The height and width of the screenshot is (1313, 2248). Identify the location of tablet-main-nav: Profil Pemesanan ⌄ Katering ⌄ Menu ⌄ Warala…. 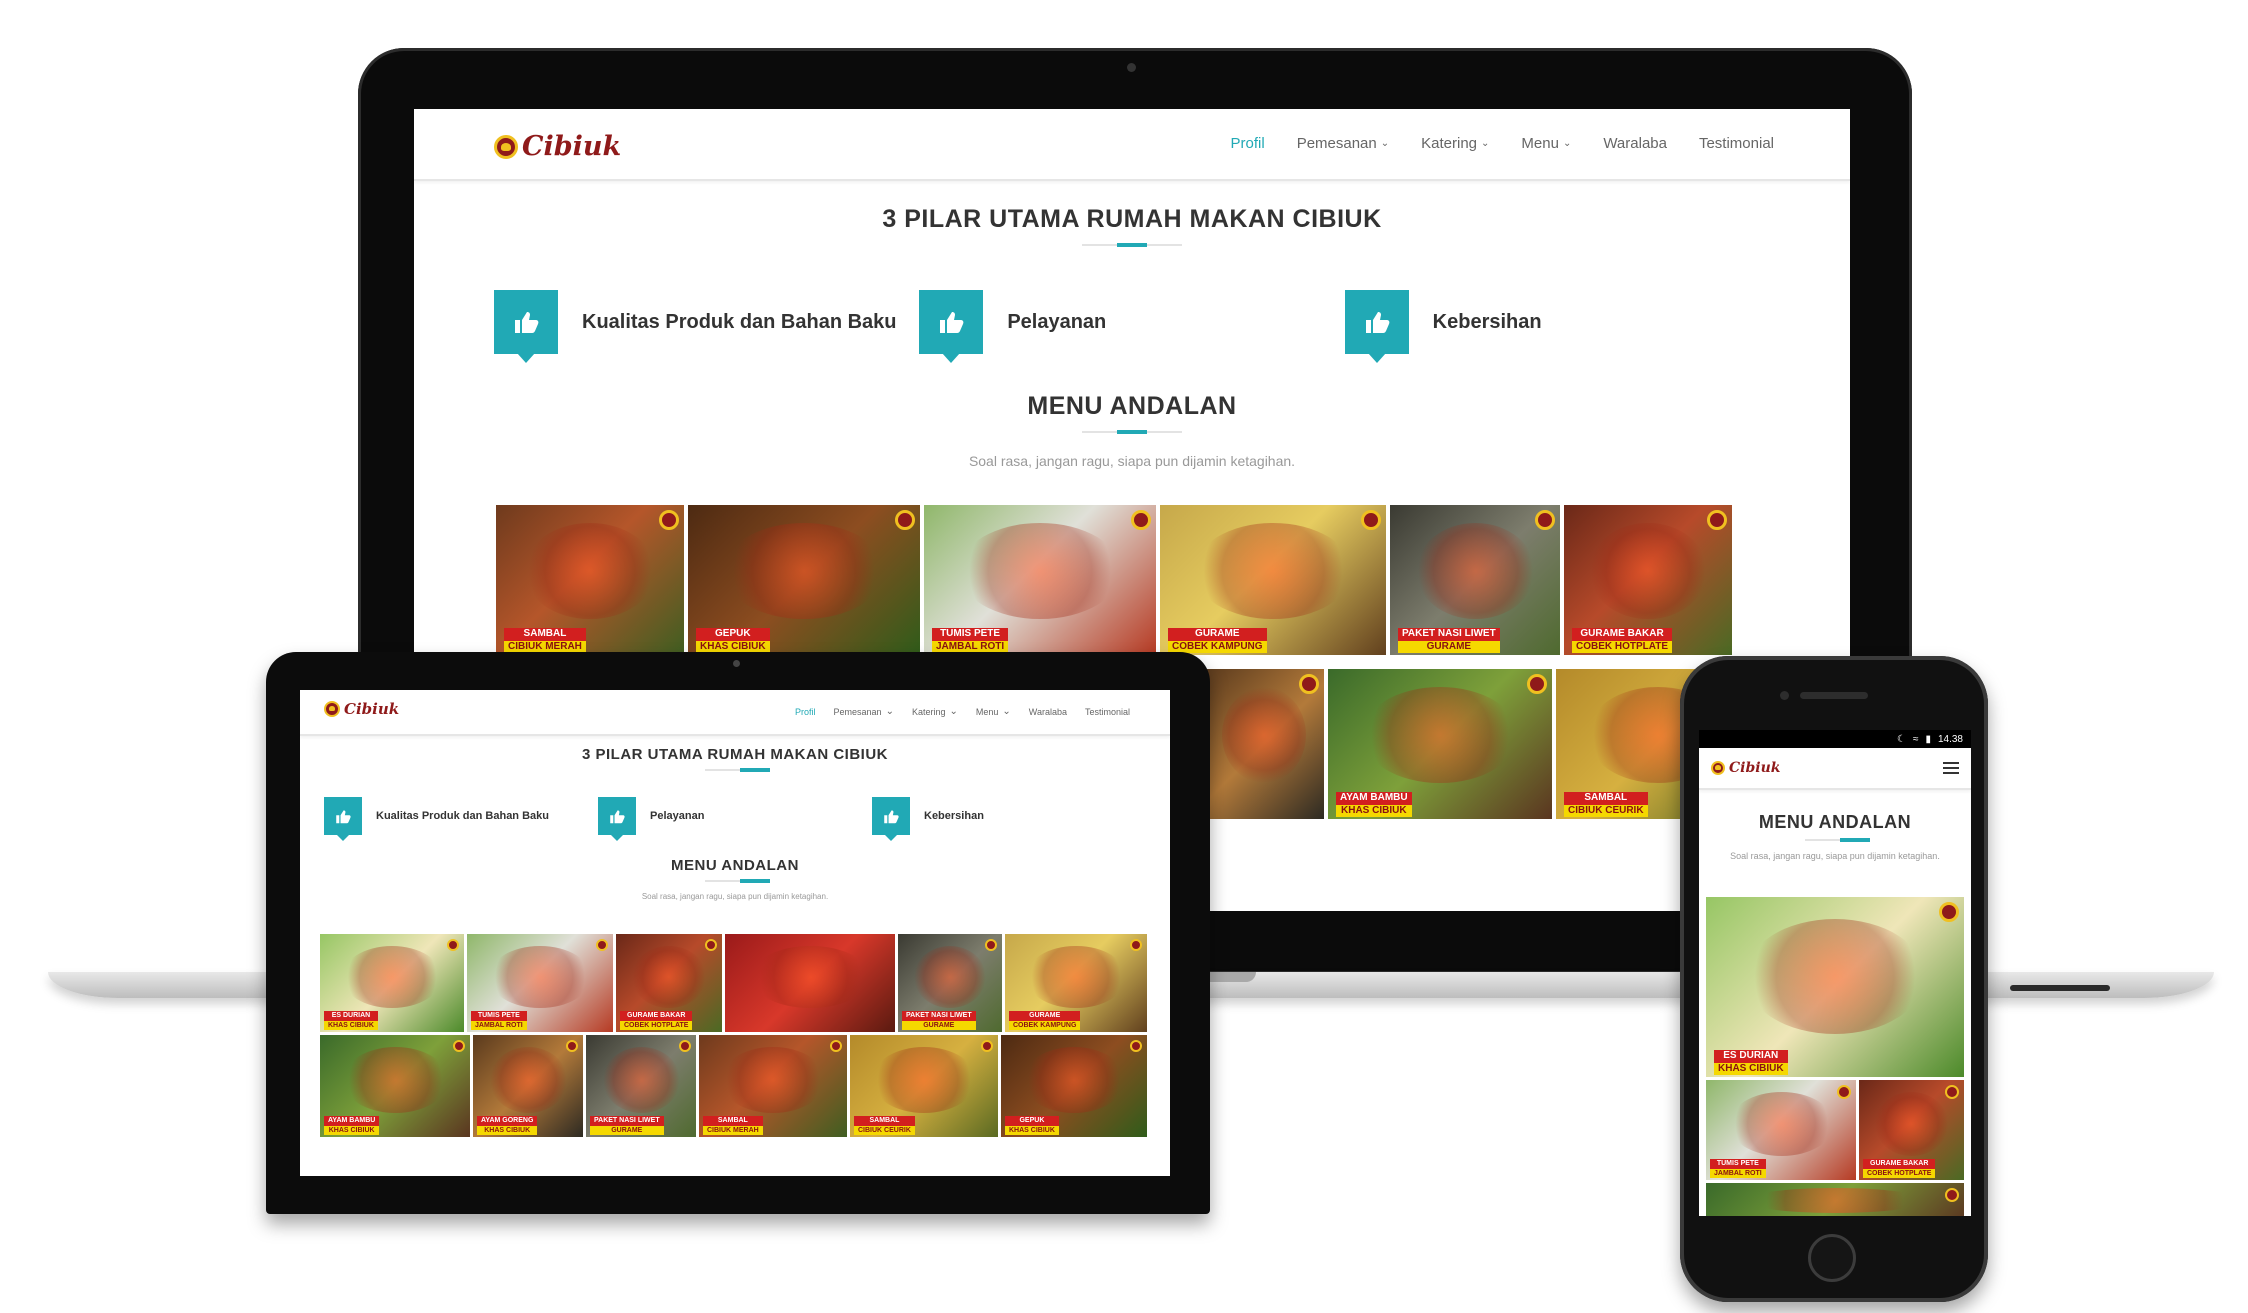
(962, 711).